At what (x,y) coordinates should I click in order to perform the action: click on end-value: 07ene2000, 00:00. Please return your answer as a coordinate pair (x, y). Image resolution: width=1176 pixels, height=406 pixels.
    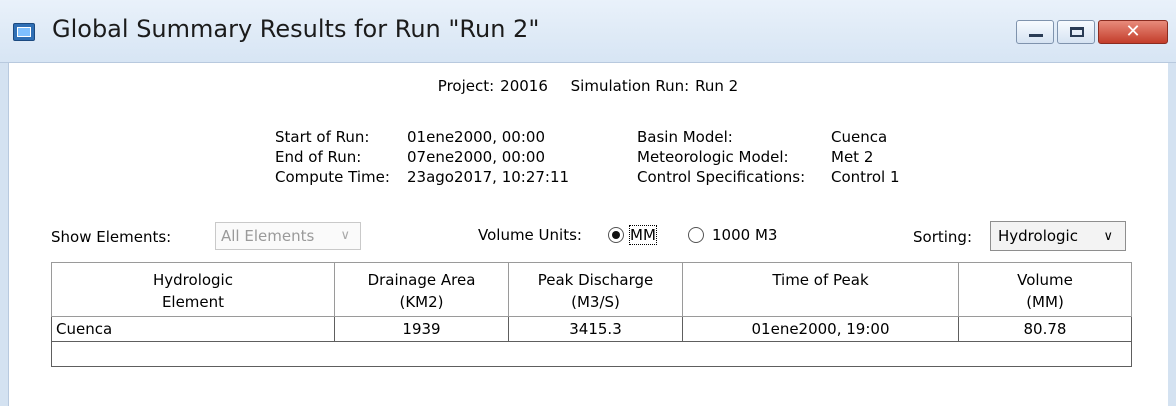
    Looking at the image, I should click on (476, 157).